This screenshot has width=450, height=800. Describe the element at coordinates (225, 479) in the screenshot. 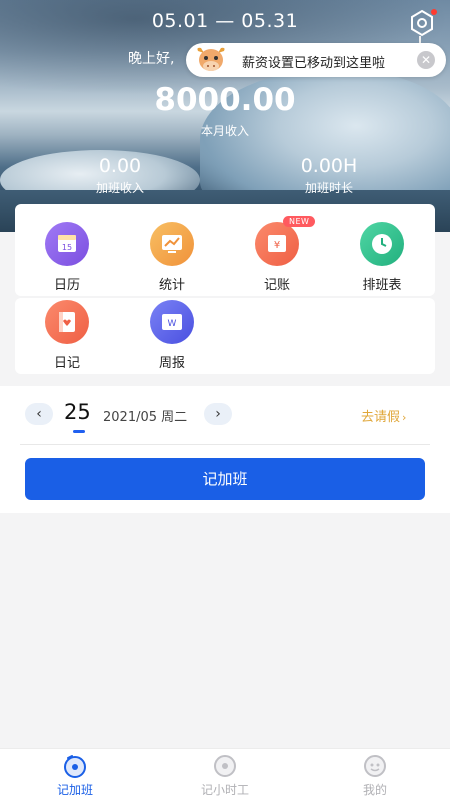

I see `record-overtime-button: 记加班` at that location.